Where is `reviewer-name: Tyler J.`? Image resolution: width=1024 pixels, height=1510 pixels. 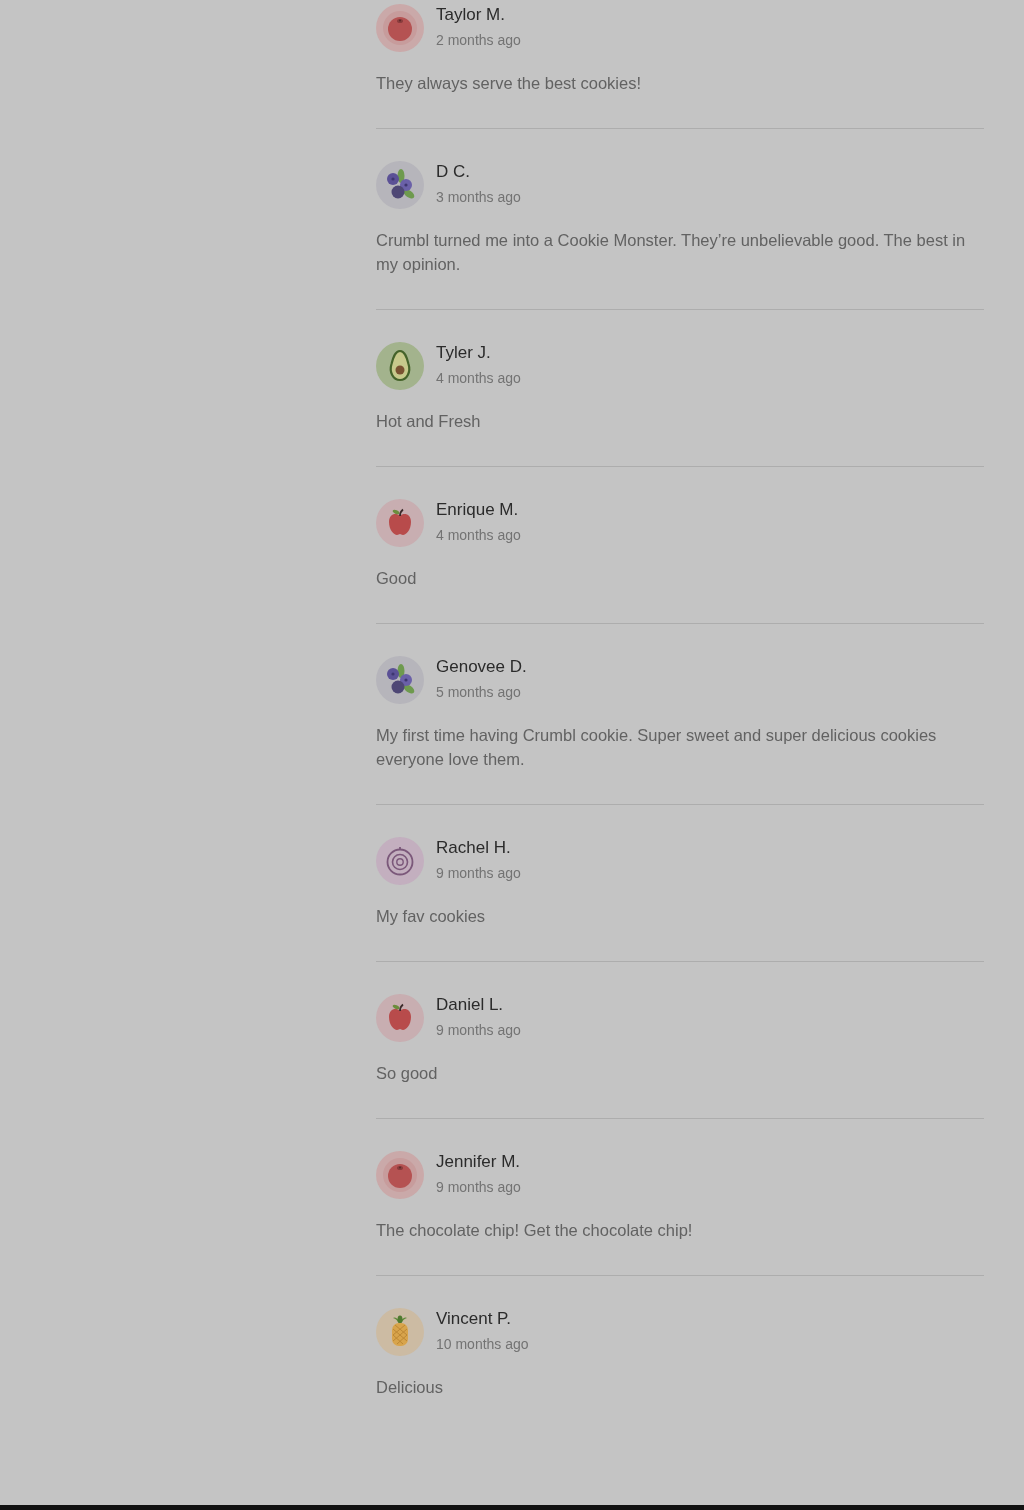 reviewer-name: Tyler J. is located at coordinates (464, 353).